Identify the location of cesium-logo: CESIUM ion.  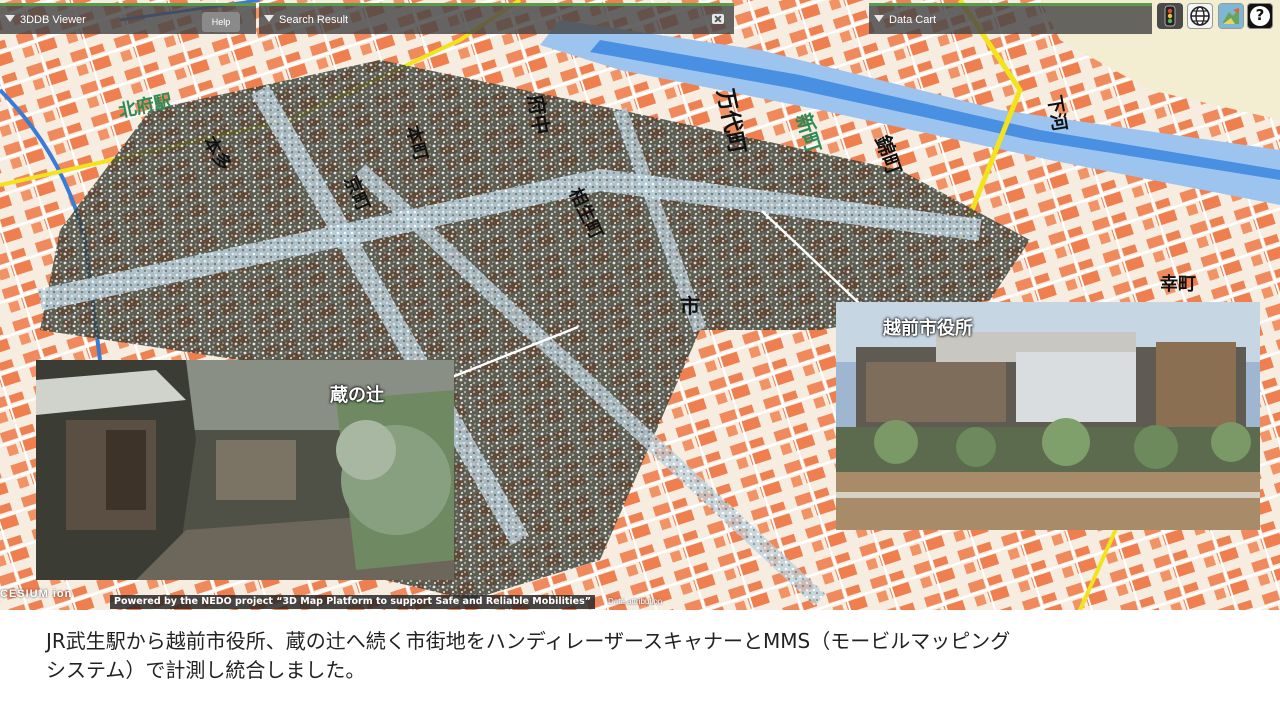
(36, 596).